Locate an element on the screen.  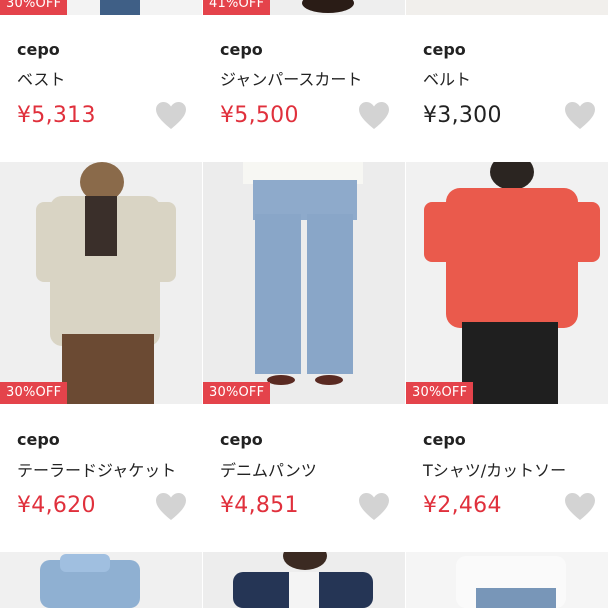
product-name: デニムパンツ is located at coordinates (268, 470).